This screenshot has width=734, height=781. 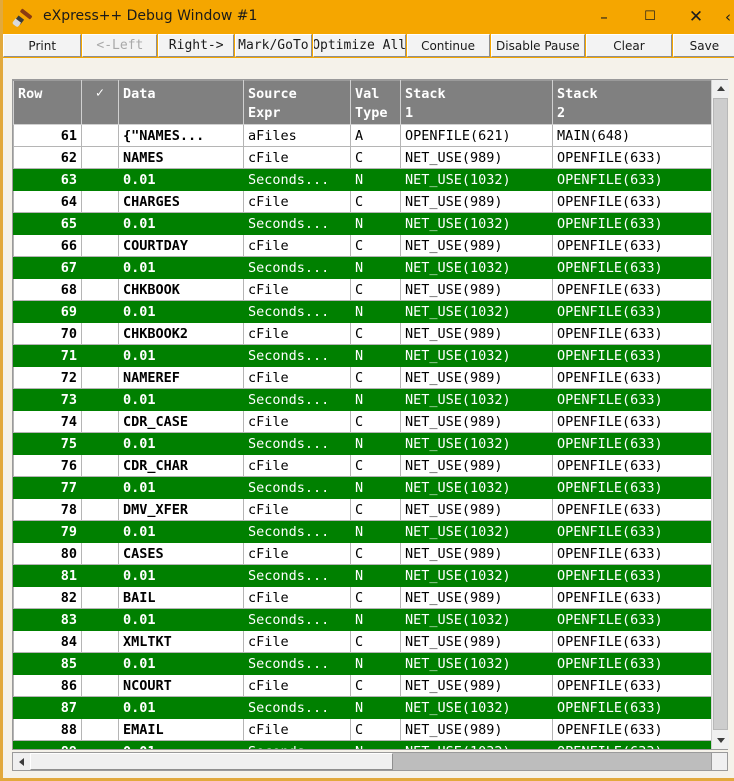 What do you see at coordinates (181, 465) in the screenshot?
I see `cell-data: CDR_CHAR` at bounding box center [181, 465].